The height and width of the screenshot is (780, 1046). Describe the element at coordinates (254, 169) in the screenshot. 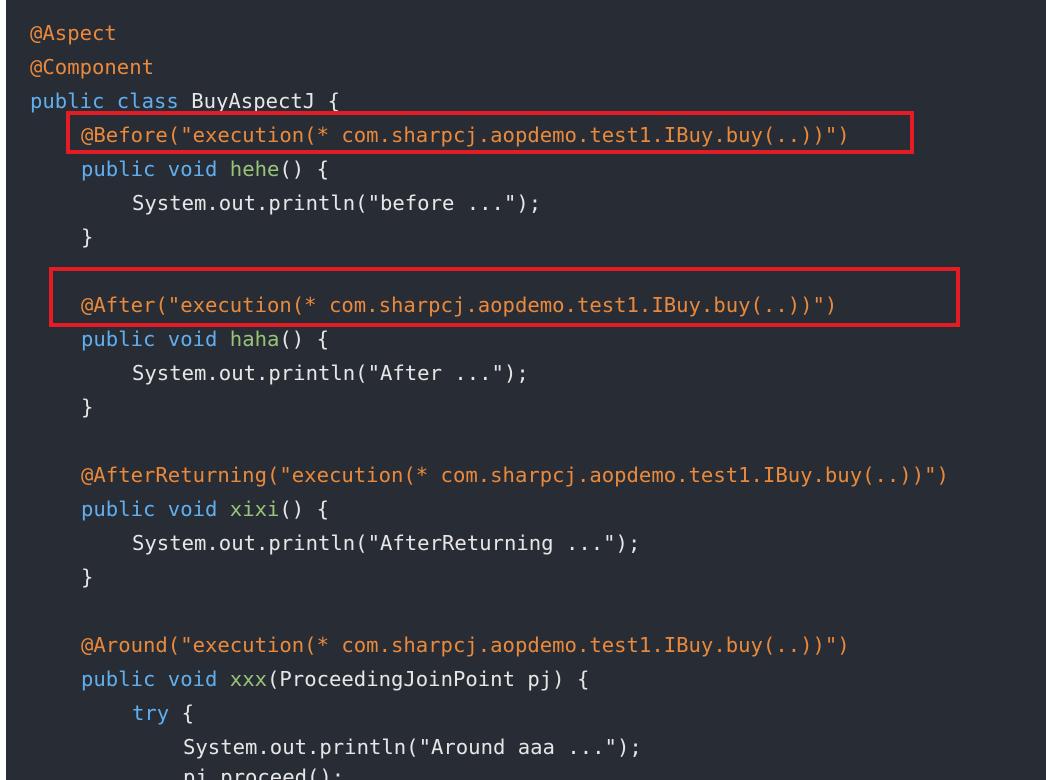

I see `method-name-token: hehe` at that location.